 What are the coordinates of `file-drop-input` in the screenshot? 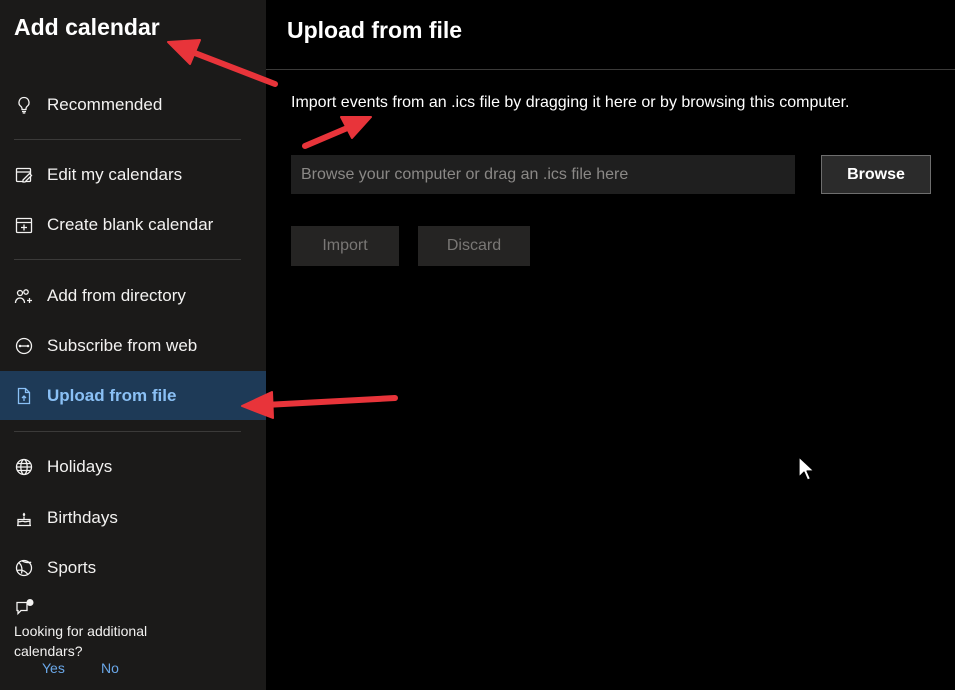 It's located at (543, 174).